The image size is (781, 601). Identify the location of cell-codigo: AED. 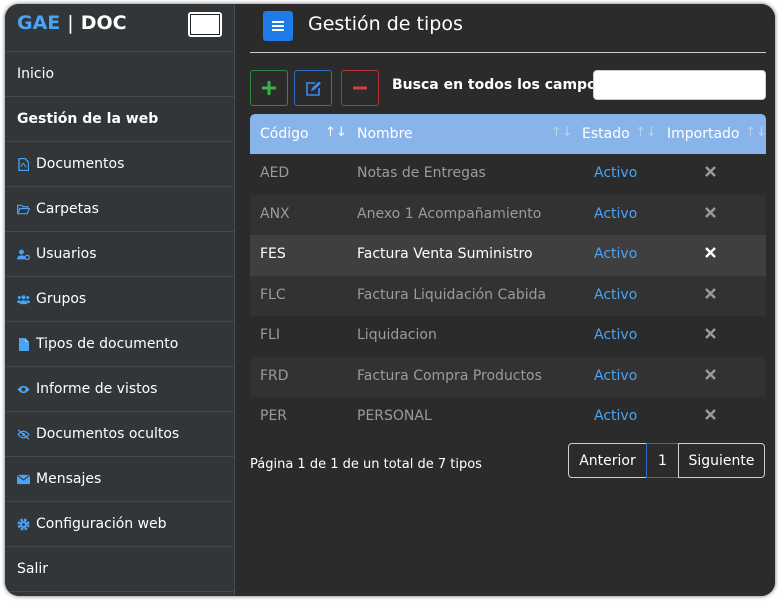
(275, 173).